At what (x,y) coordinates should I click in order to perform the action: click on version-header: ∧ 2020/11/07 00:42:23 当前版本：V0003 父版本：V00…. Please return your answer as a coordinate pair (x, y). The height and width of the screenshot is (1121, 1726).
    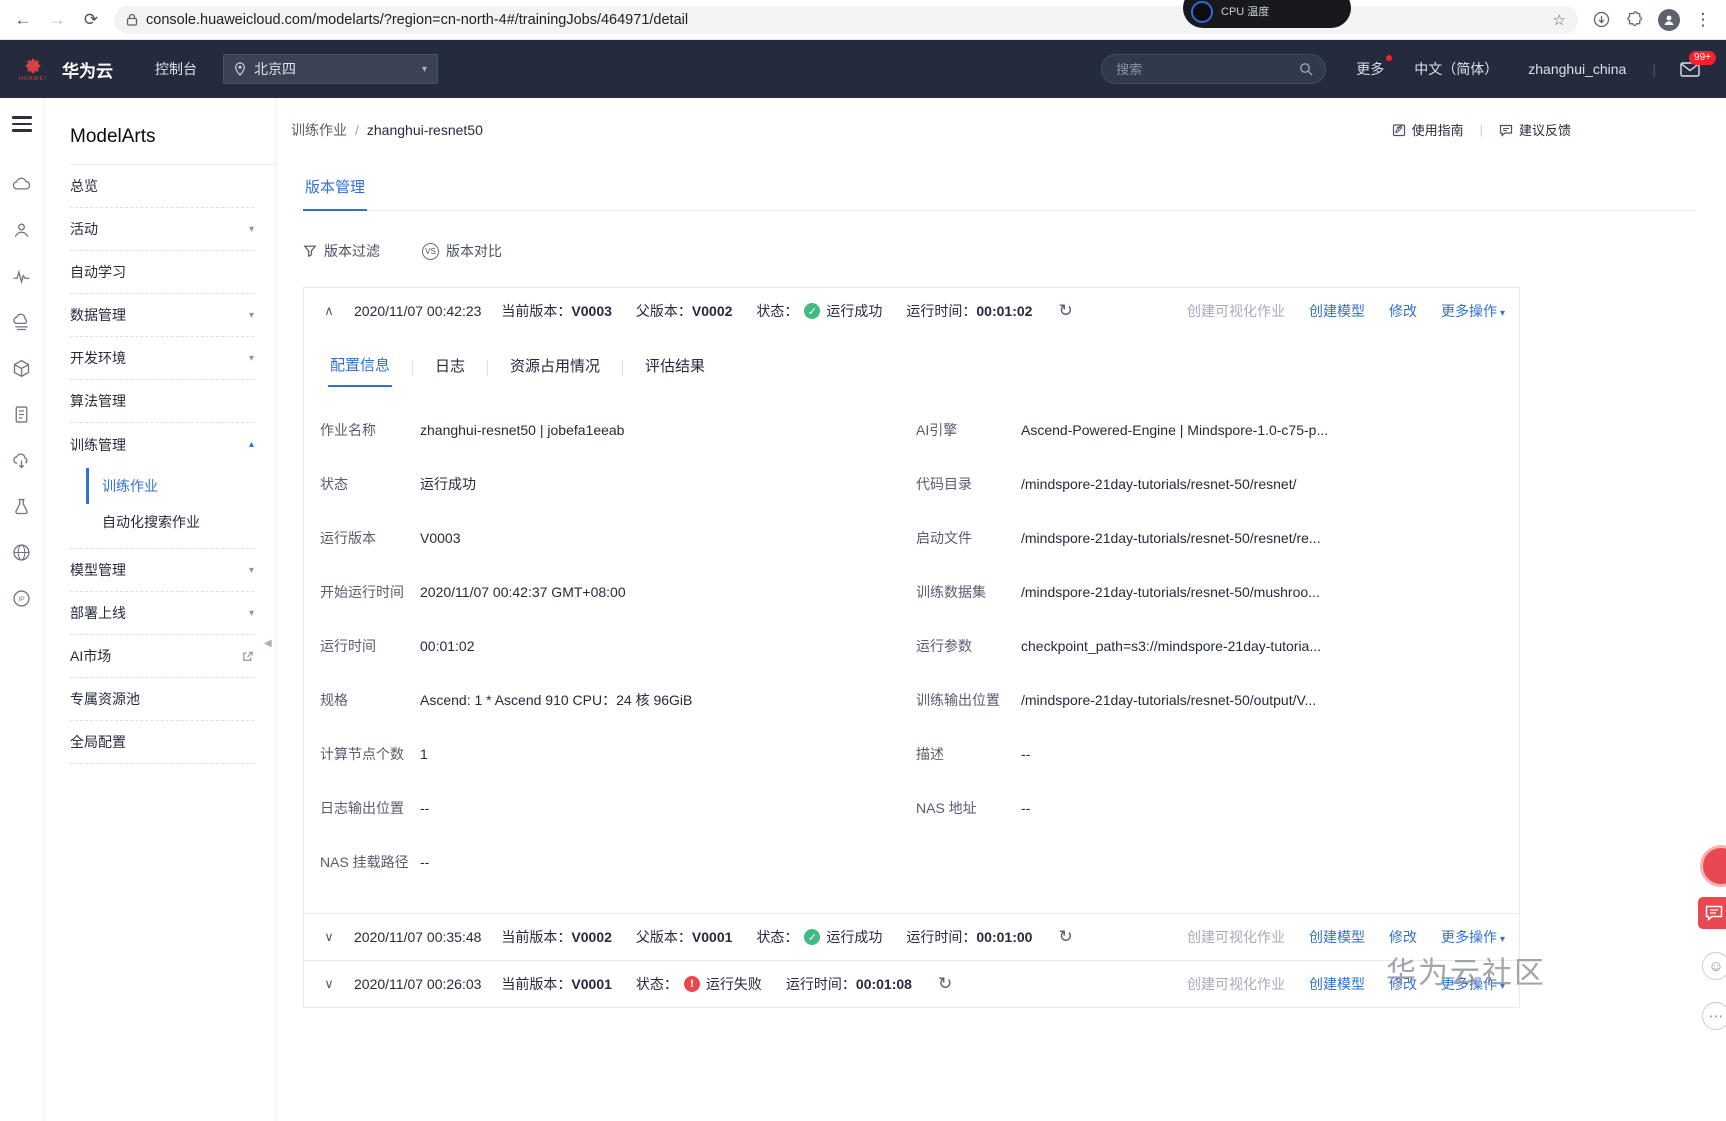
    Looking at the image, I should click on (911, 311).